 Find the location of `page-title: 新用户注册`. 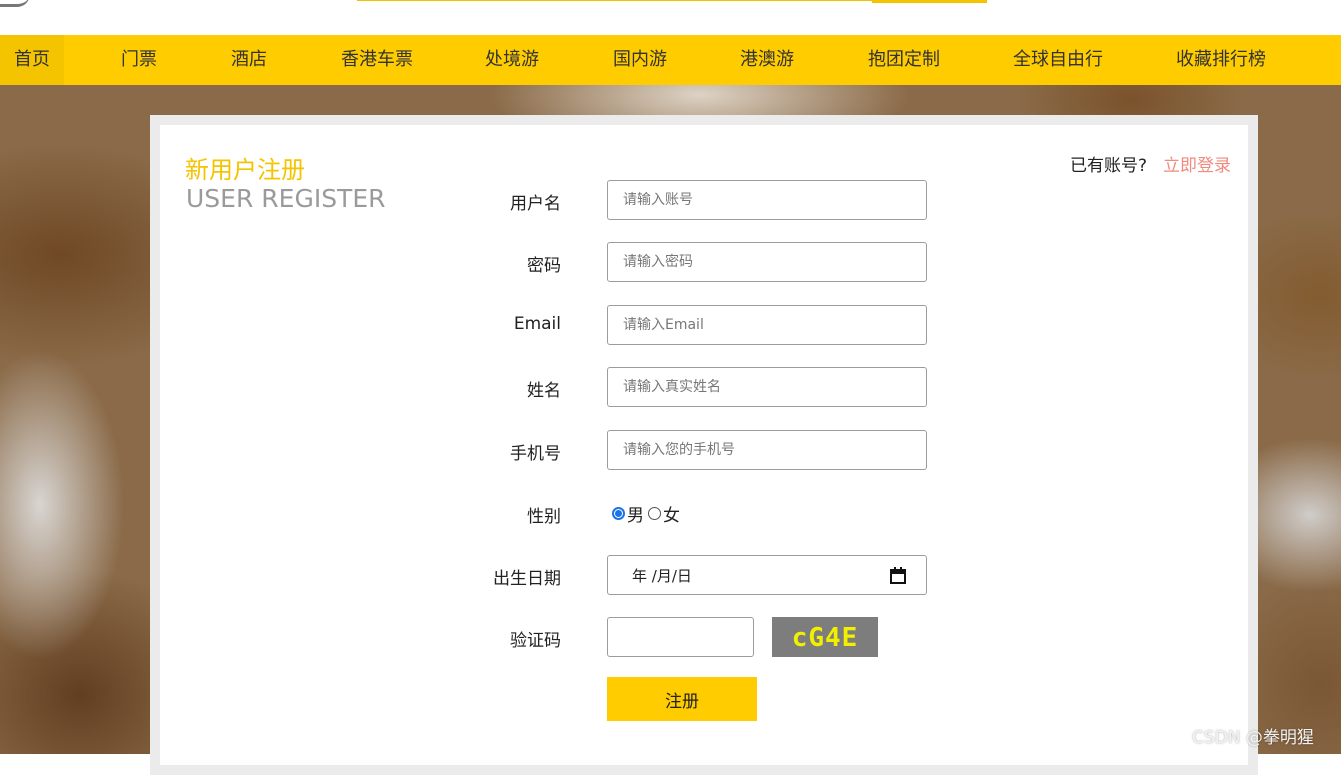

page-title: 新用户注册 is located at coordinates (245, 170).